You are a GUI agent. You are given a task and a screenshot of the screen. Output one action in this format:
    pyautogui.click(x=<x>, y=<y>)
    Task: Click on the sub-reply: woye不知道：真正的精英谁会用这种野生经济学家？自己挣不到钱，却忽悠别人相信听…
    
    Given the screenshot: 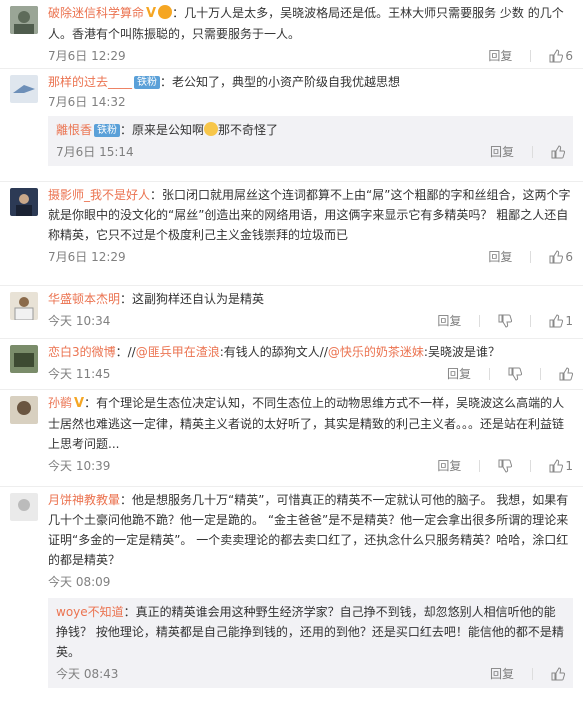 What is the action you would take?
    pyautogui.click(x=310, y=643)
    